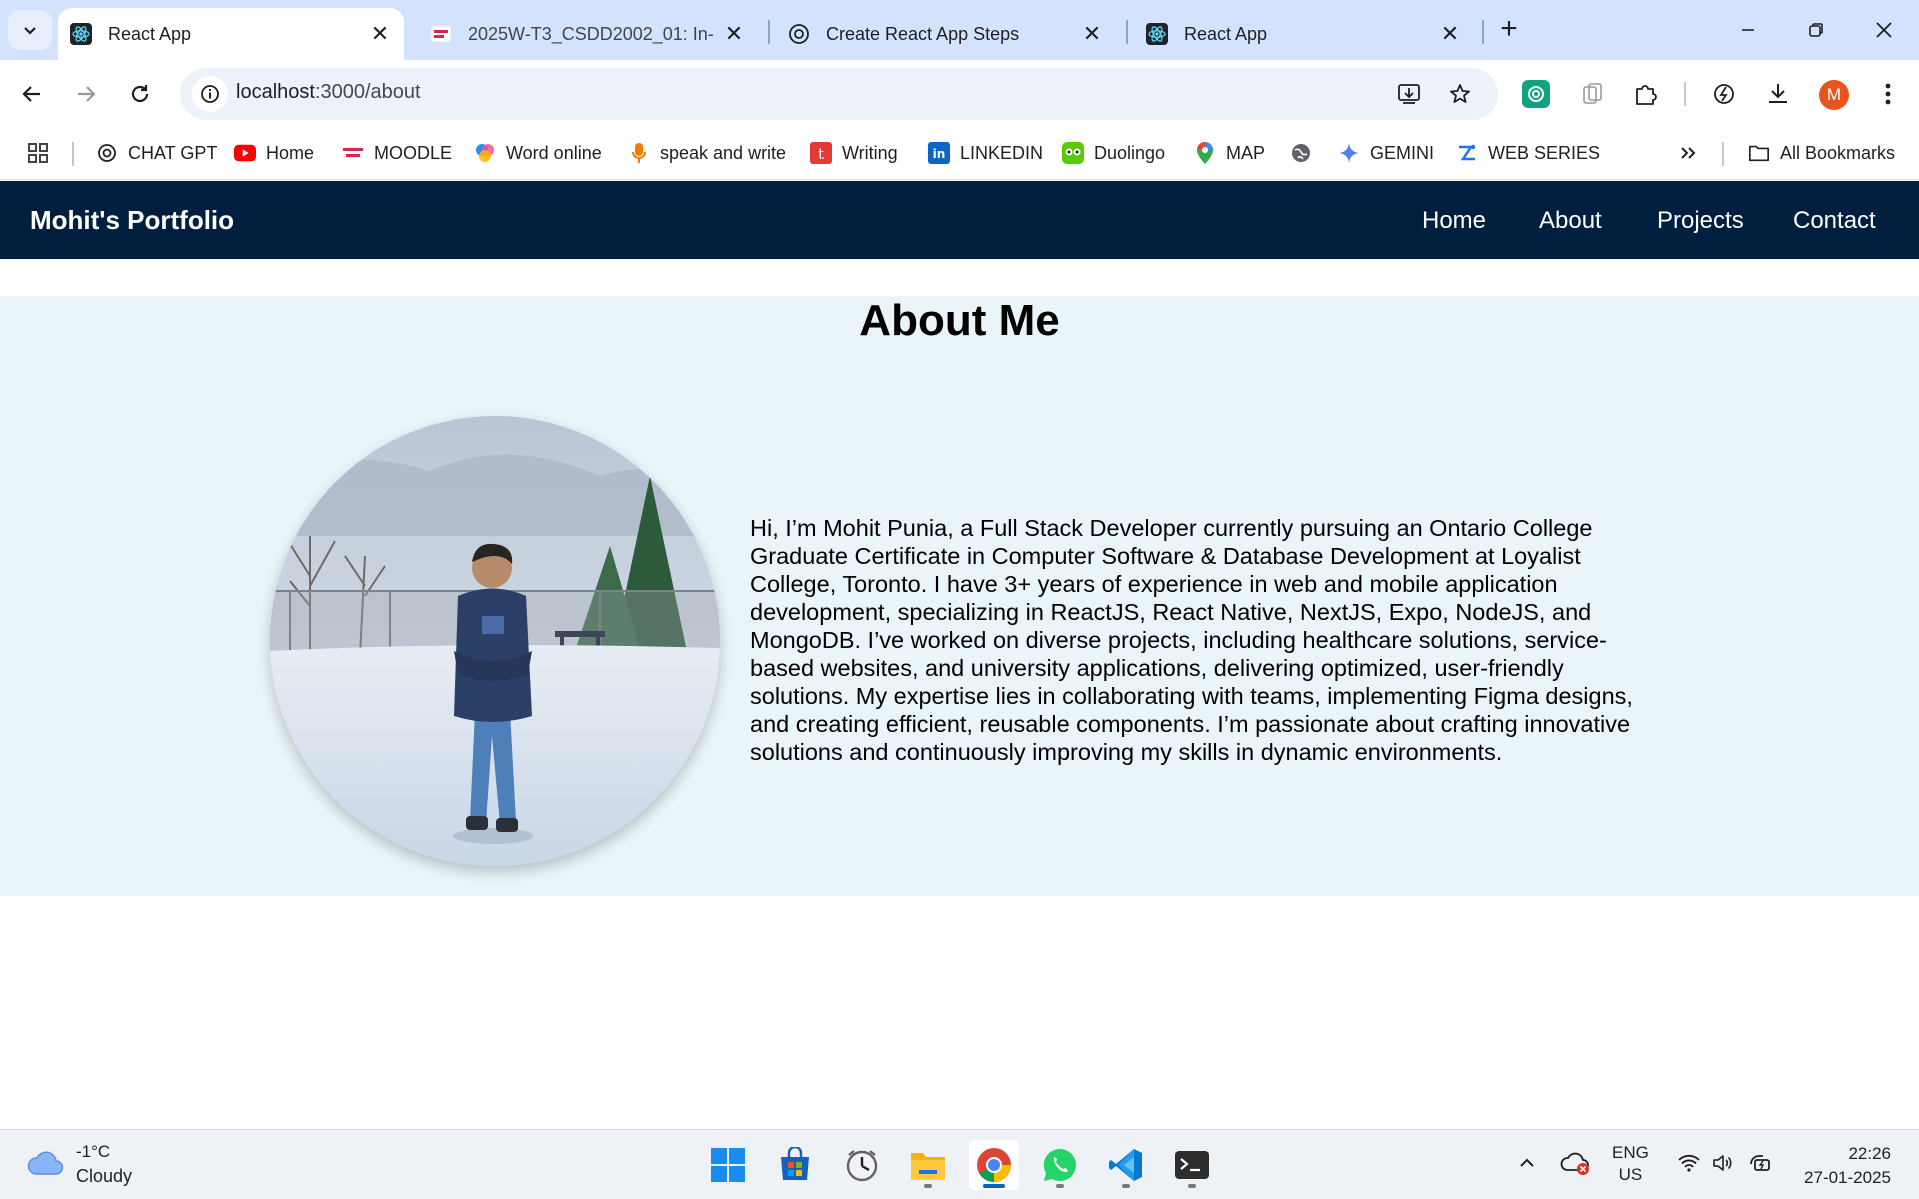 This screenshot has height=1199, width=1919. I want to click on bookmarks-divider, so click(73, 154).